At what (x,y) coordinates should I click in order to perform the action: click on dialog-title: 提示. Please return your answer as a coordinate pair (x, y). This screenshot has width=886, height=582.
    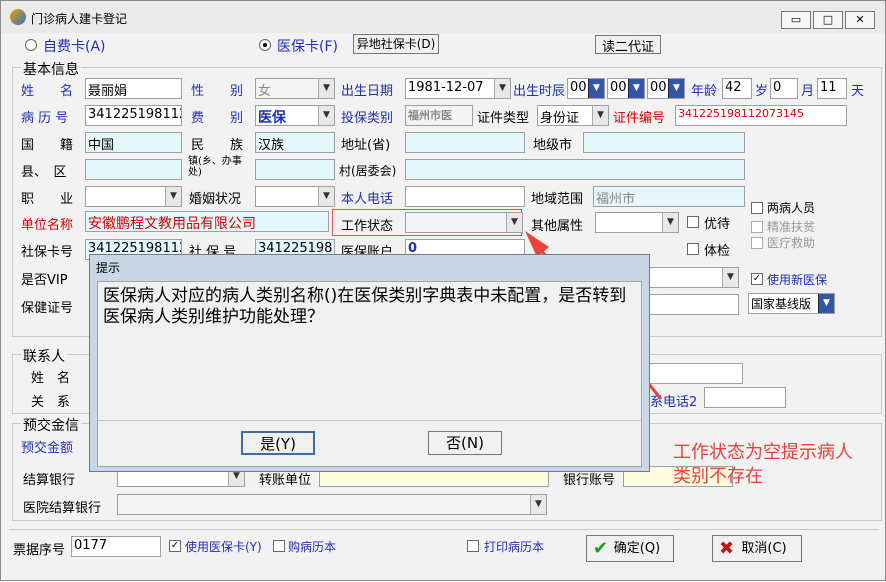
    Looking at the image, I should click on (108, 268).